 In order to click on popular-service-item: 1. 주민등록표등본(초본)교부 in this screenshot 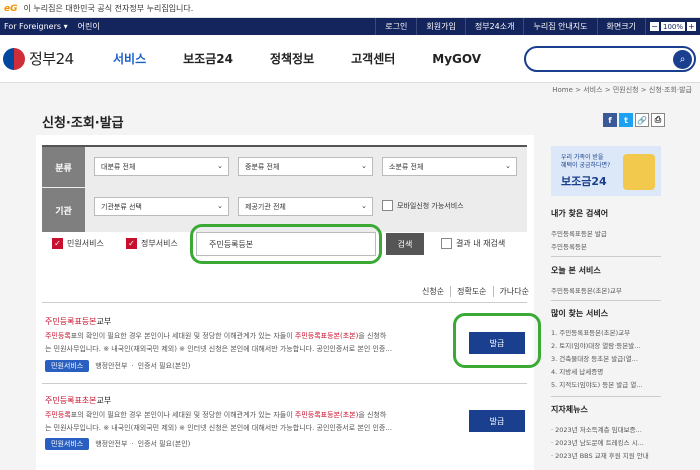, I will do `click(606, 332)`.